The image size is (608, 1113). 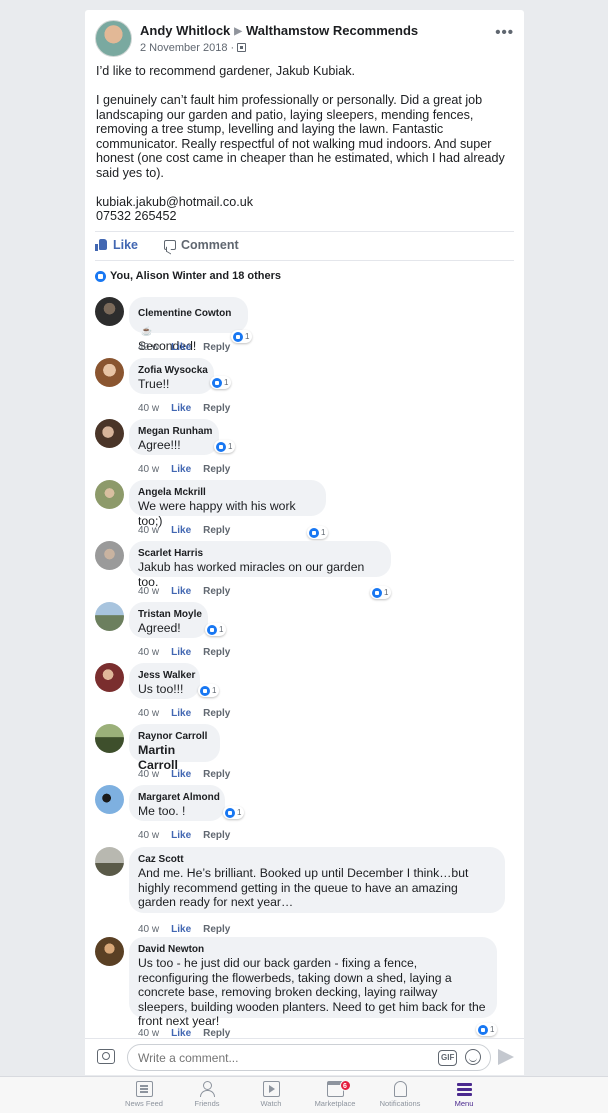 What do you see at coordinates (174, 757) in the screenshot?
I see `tagged-person-link: Martin Carroll` at bounding box center [174, 757].